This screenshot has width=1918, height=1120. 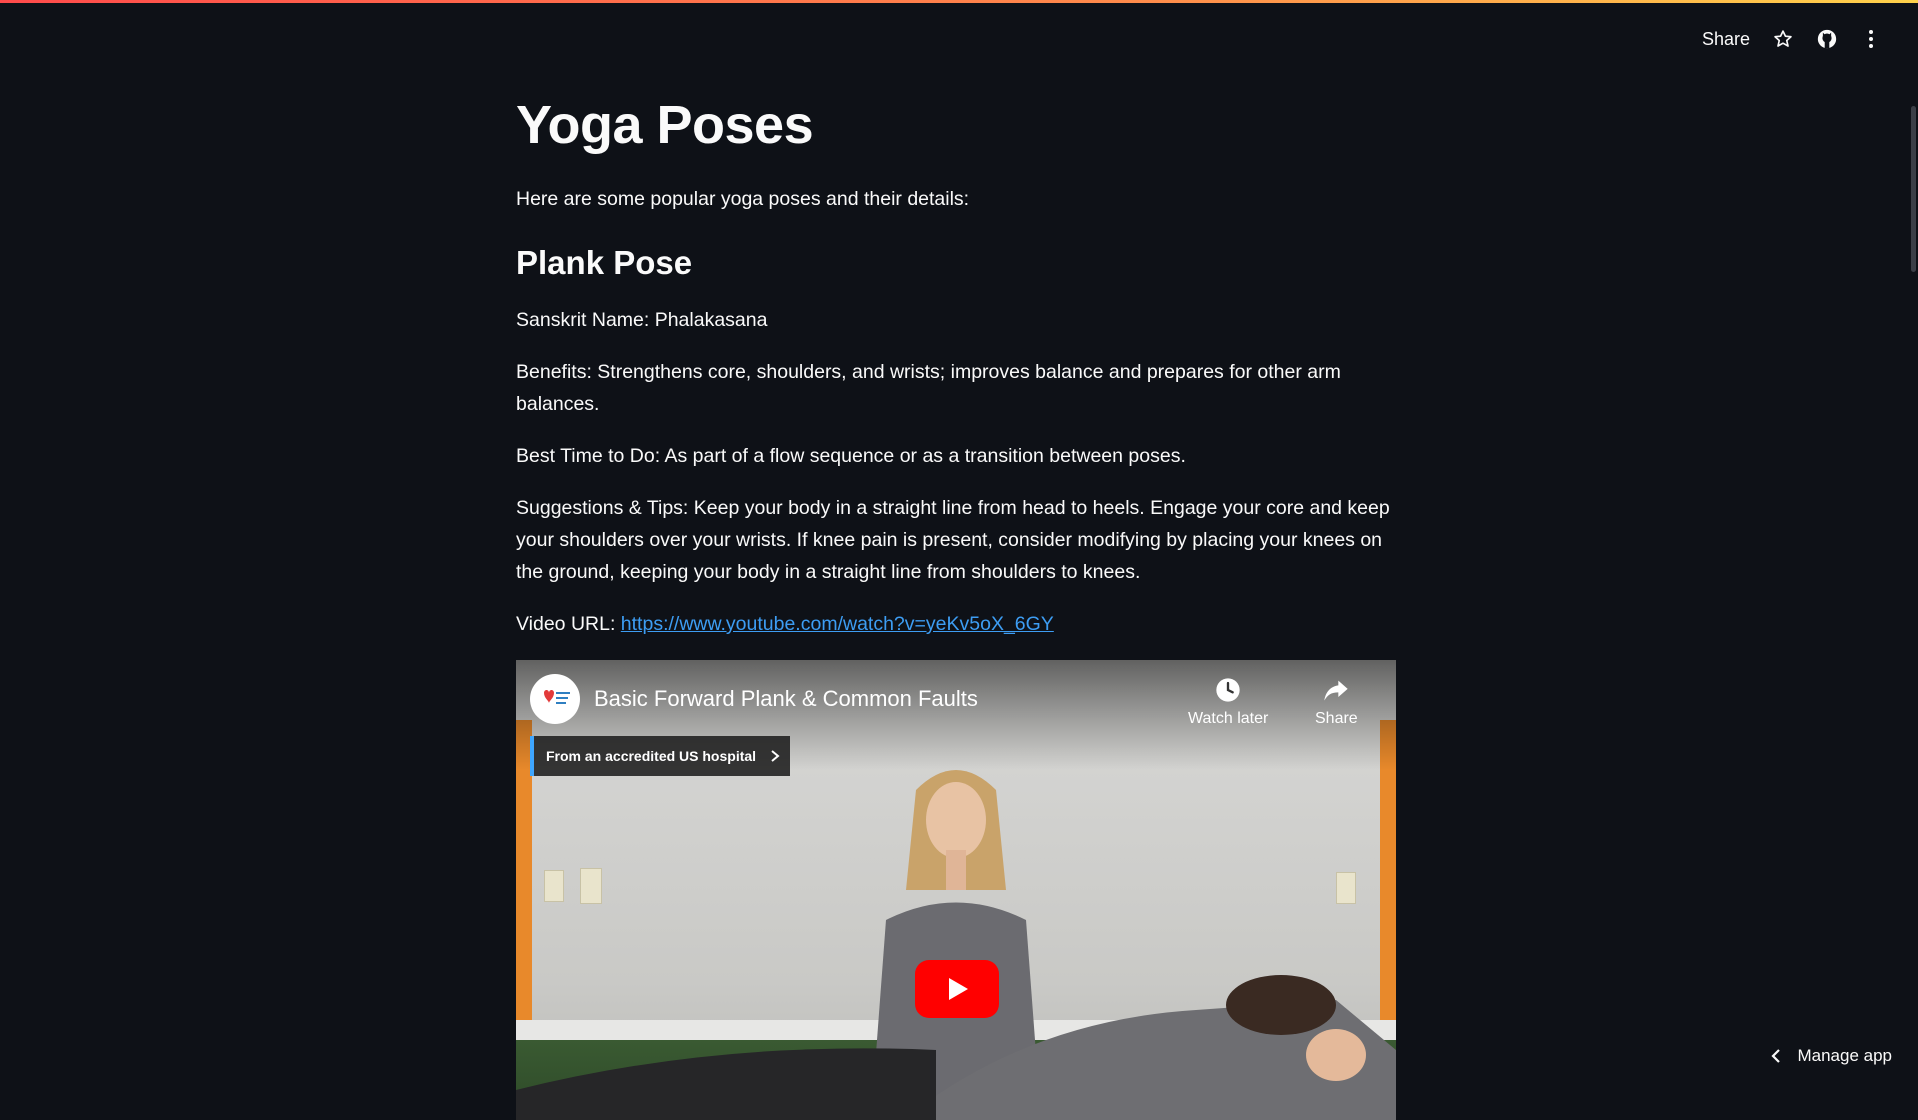 I want to click on video-share-label: Share, so click(x=1336, y=719).